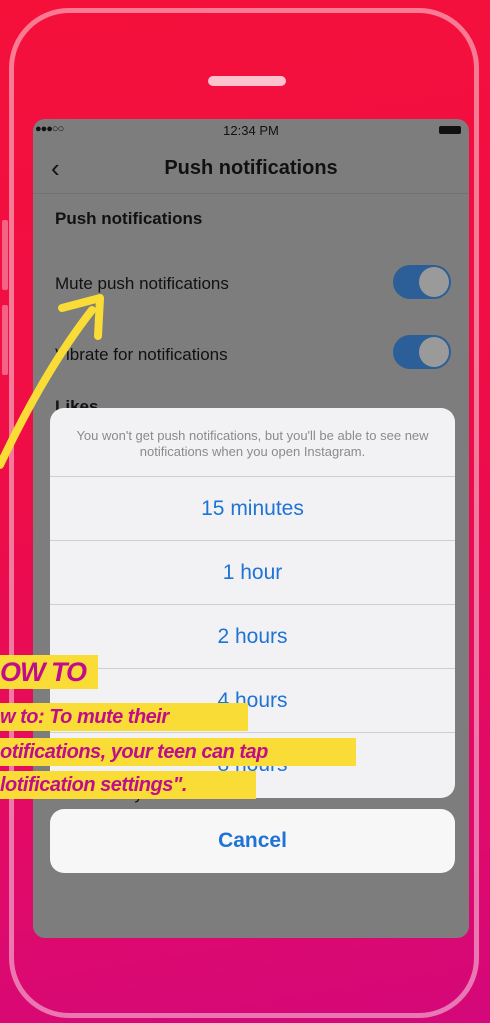  I want to click on mute-notifications-toggle, so click(422, 282).